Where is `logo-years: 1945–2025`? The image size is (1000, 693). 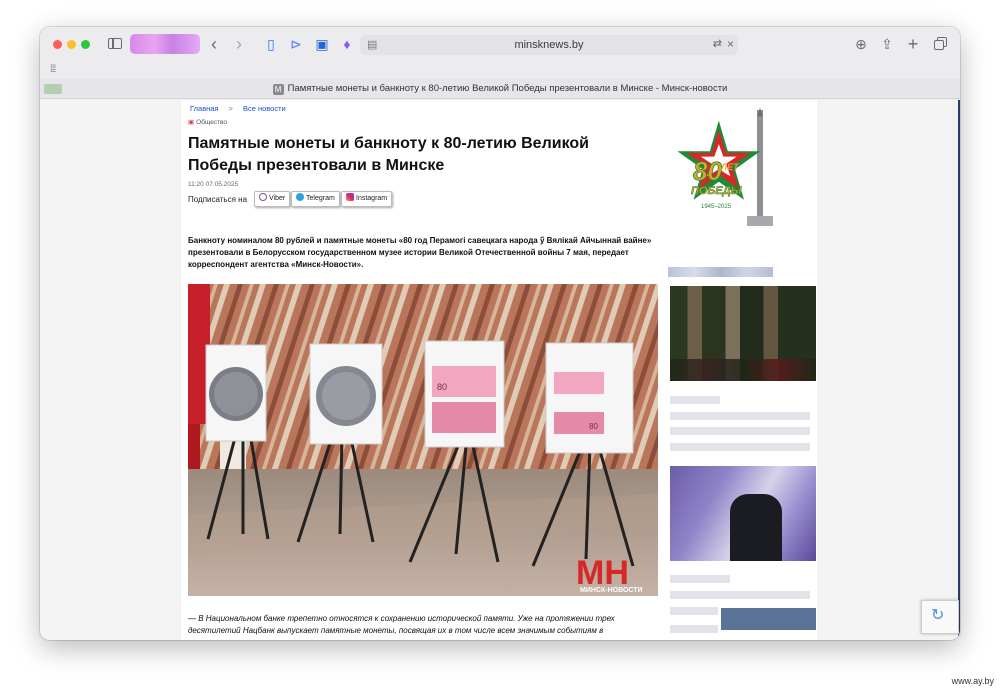
logo-years: 1945–2025 is located at coordinates (716, 207).